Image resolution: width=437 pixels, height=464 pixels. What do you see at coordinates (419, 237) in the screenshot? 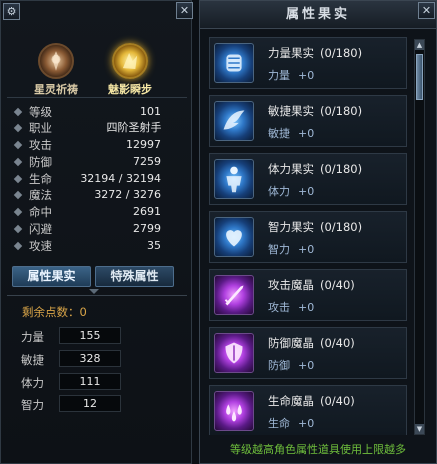
I see `scrollbar: ▲ ▼` at bounding box center [419, 237].